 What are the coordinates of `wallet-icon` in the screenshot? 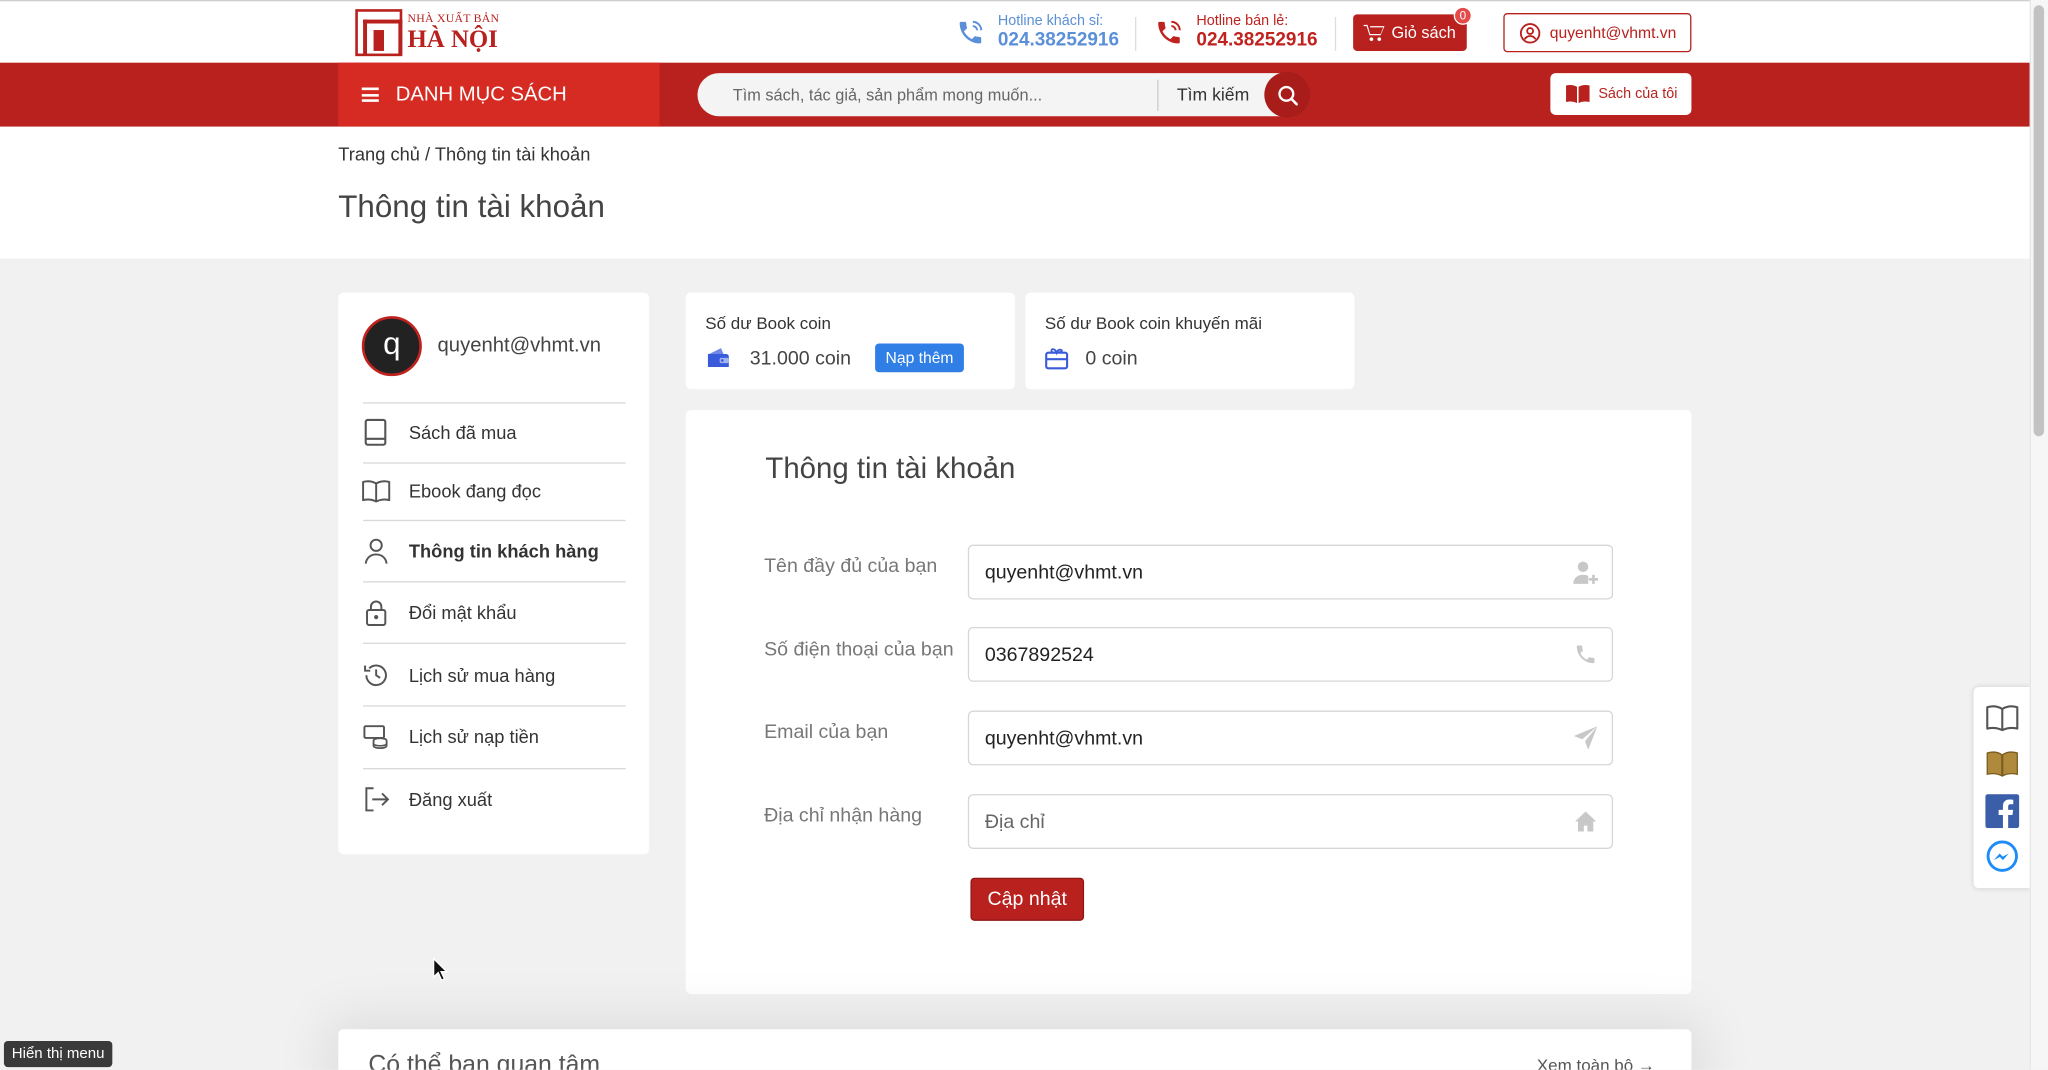 It's located at (718, 358).